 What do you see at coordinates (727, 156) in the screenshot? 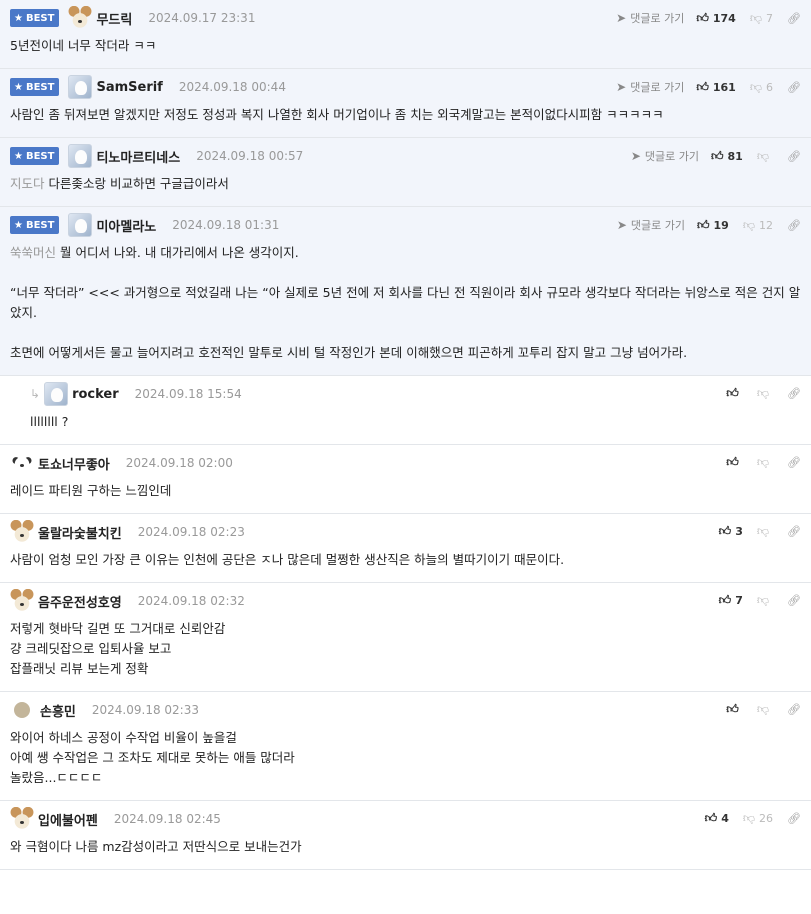
I see `upvote-button: 👍︎ 81` at bounding box center [727, 156].